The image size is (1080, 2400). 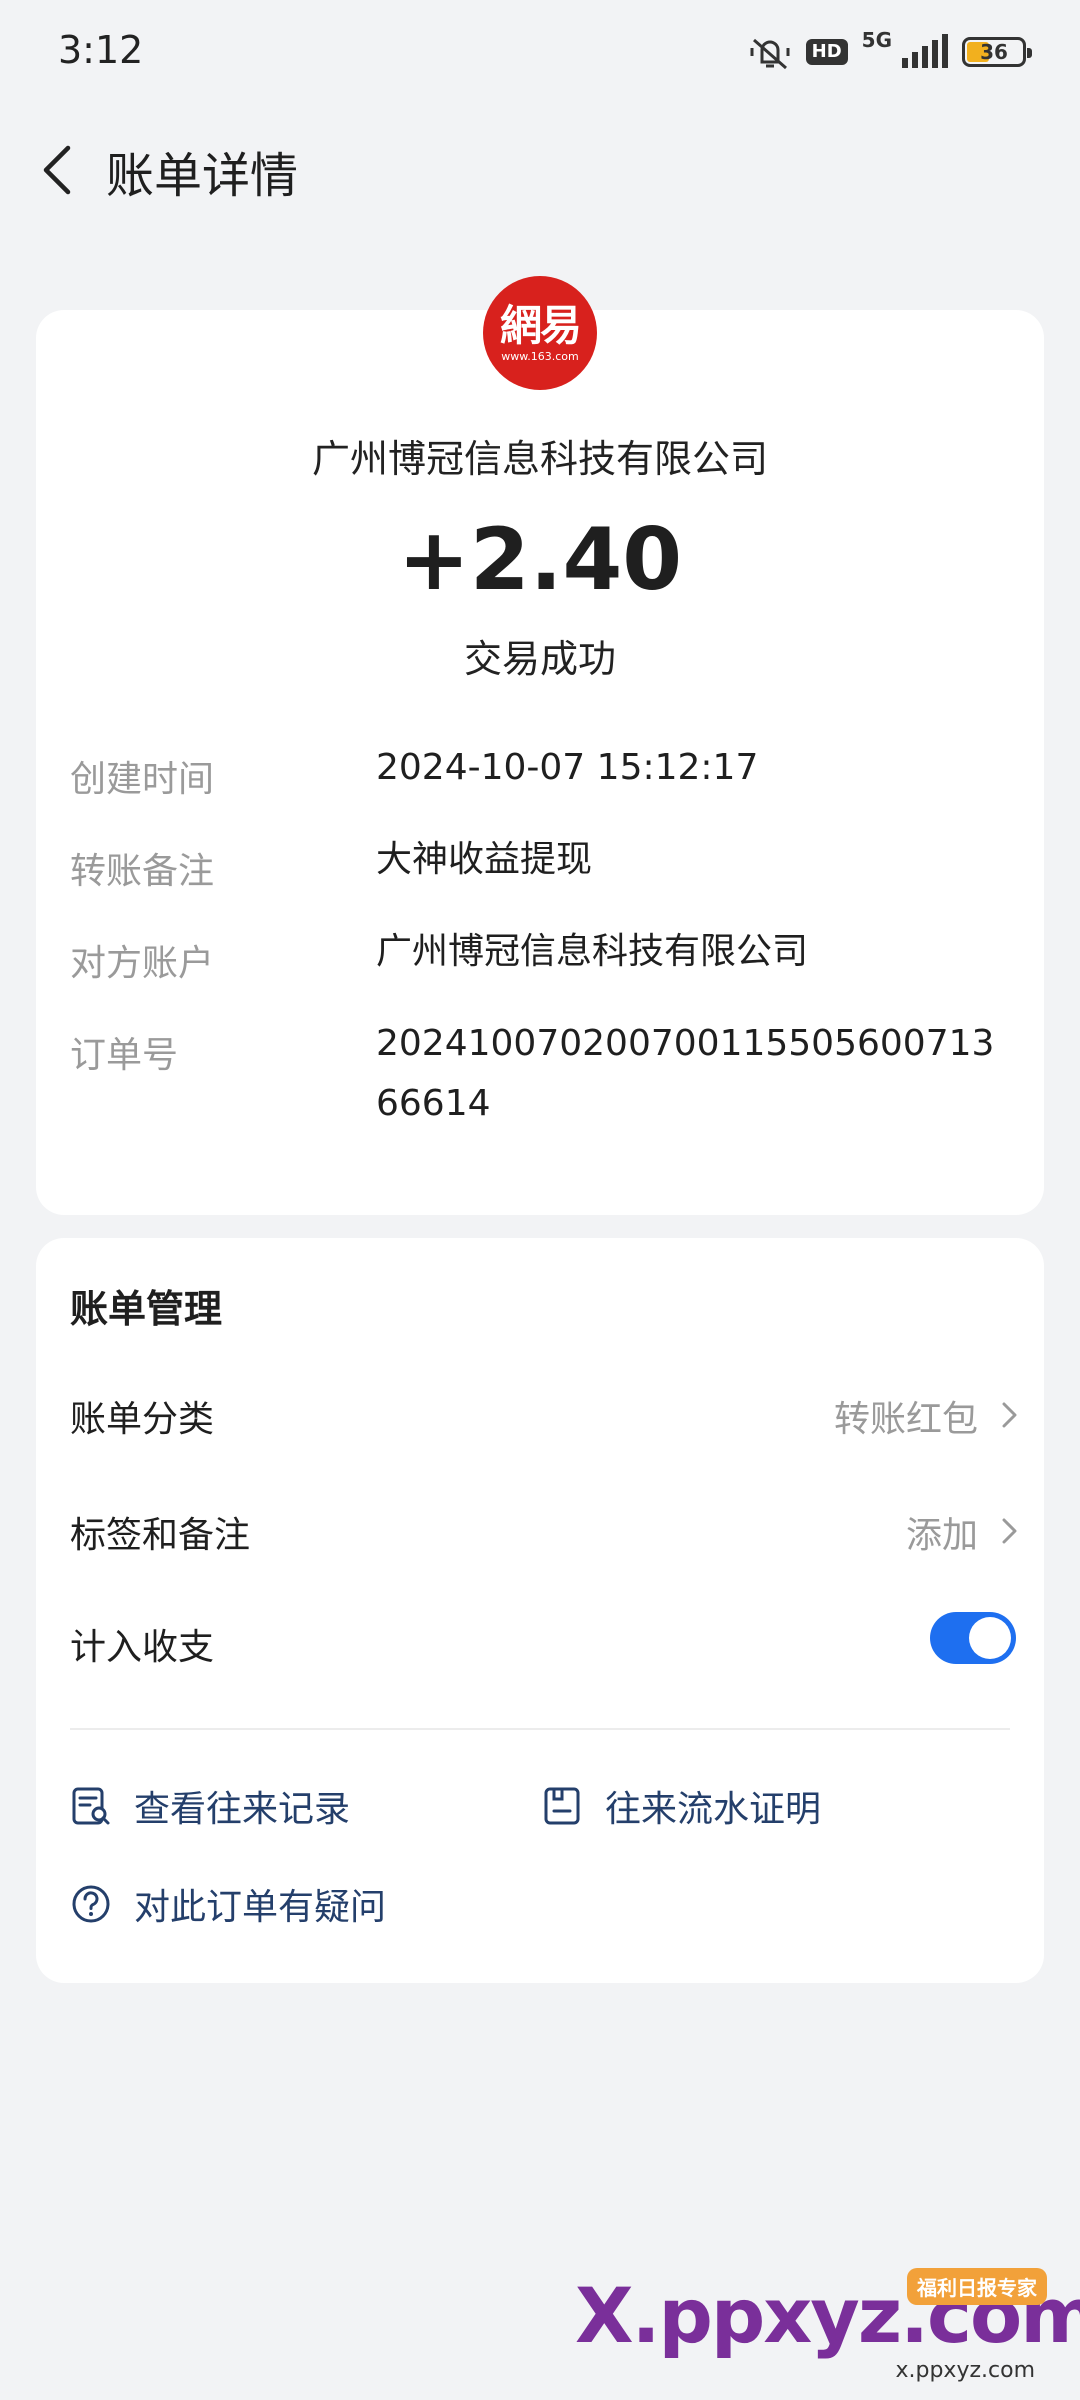 I want to click on toggle-knob, so click(x=990, y=1638).